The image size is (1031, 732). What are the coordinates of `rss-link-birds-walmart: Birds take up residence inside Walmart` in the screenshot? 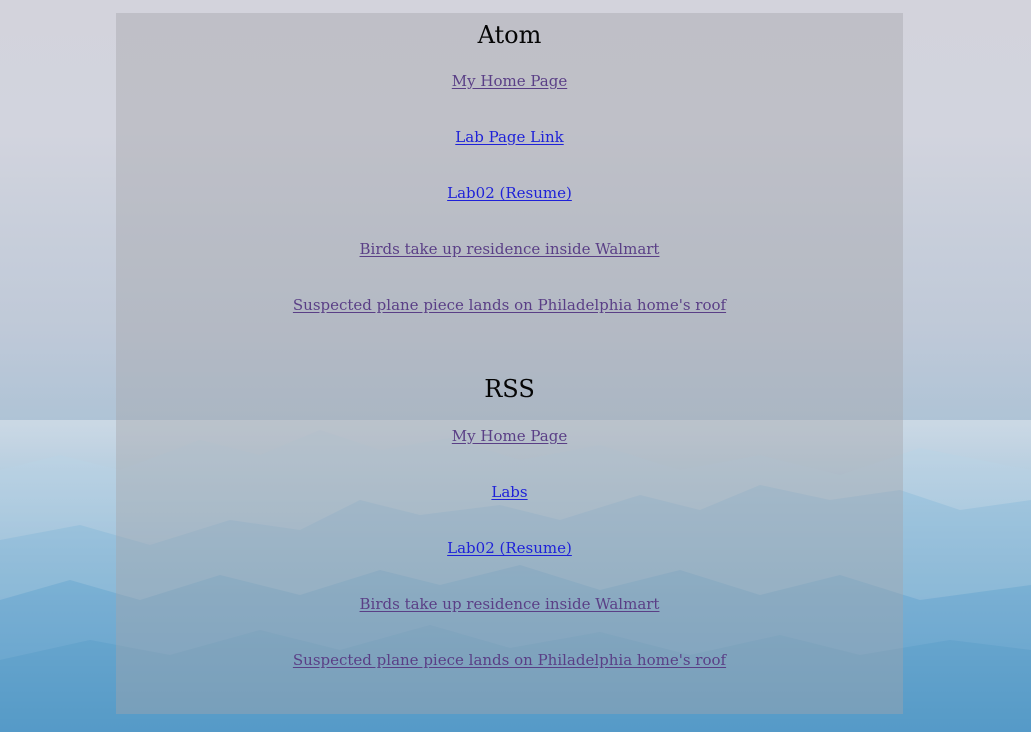 It's located at (510, 604).